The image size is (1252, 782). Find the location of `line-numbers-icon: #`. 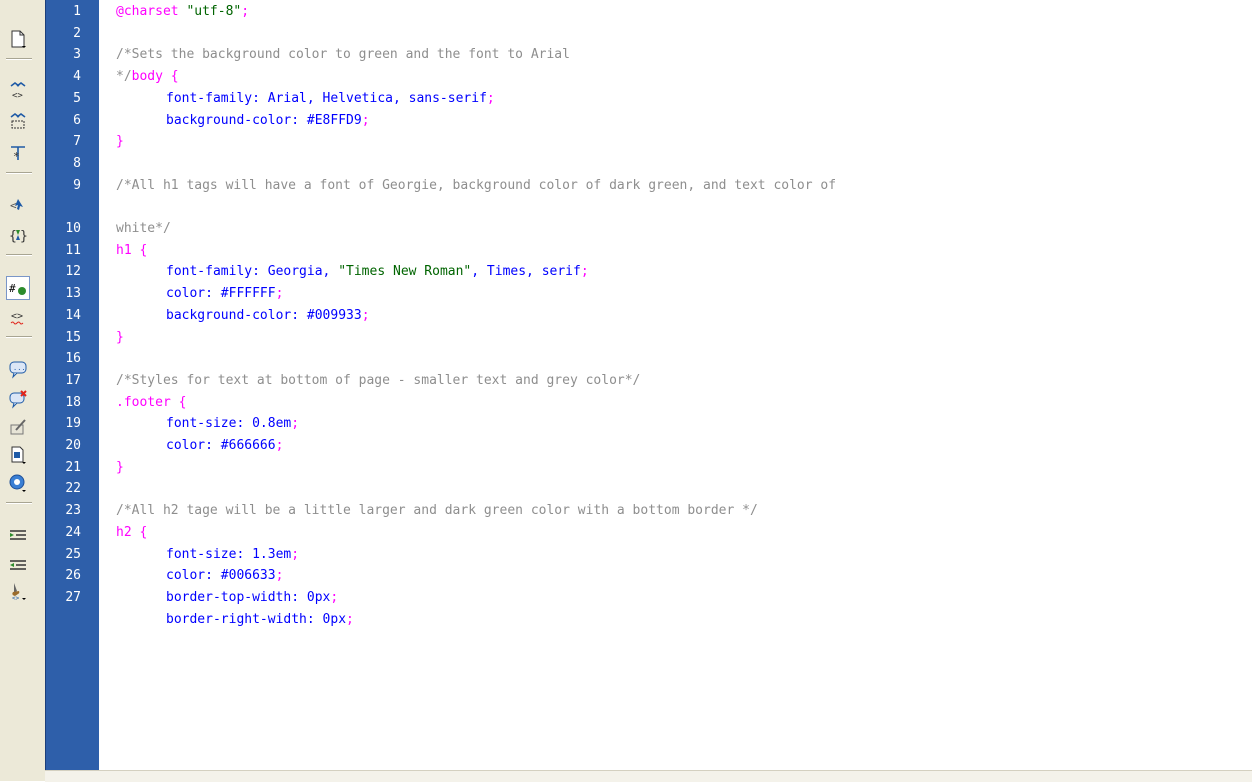

line-numbers-icon: # is located at coordinates (18, 288).